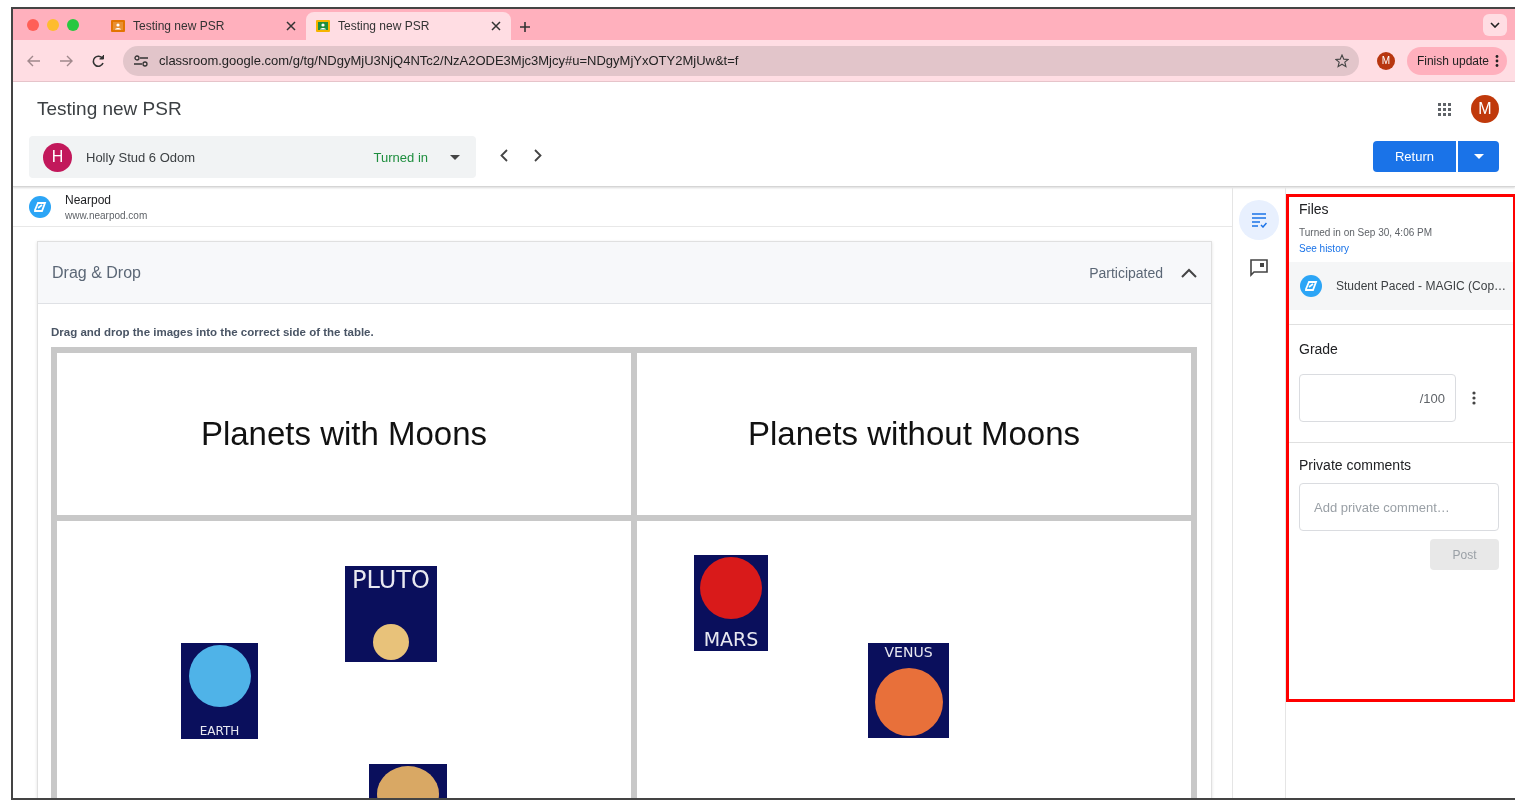  I want to click on planet-card: PLUTO, so click(391, 614).